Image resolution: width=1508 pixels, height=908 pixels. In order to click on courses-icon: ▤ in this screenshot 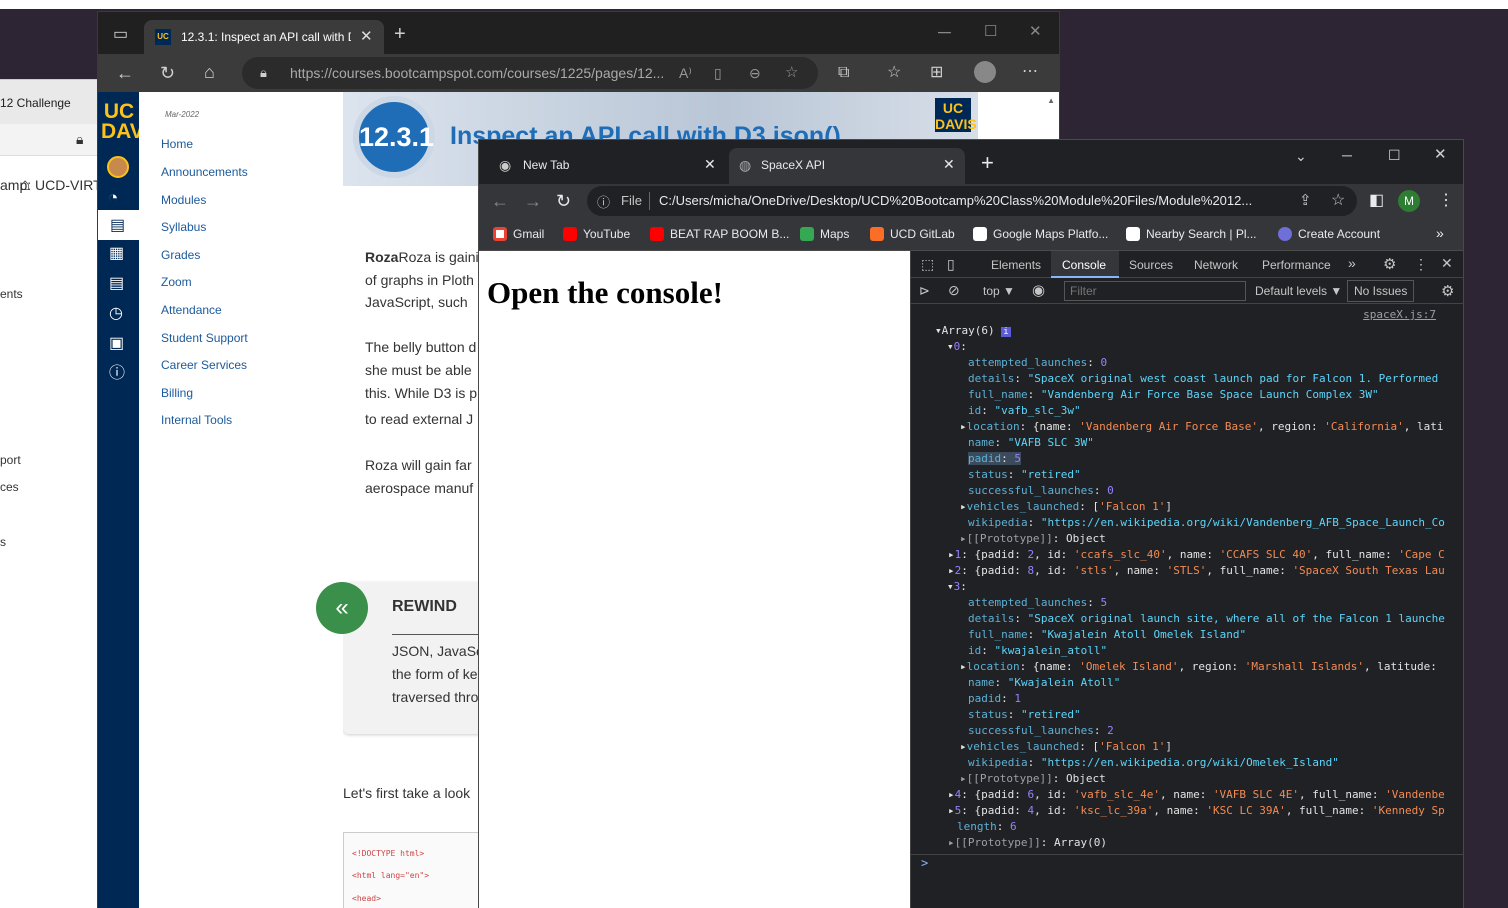, I will do `click(117, 225)`.